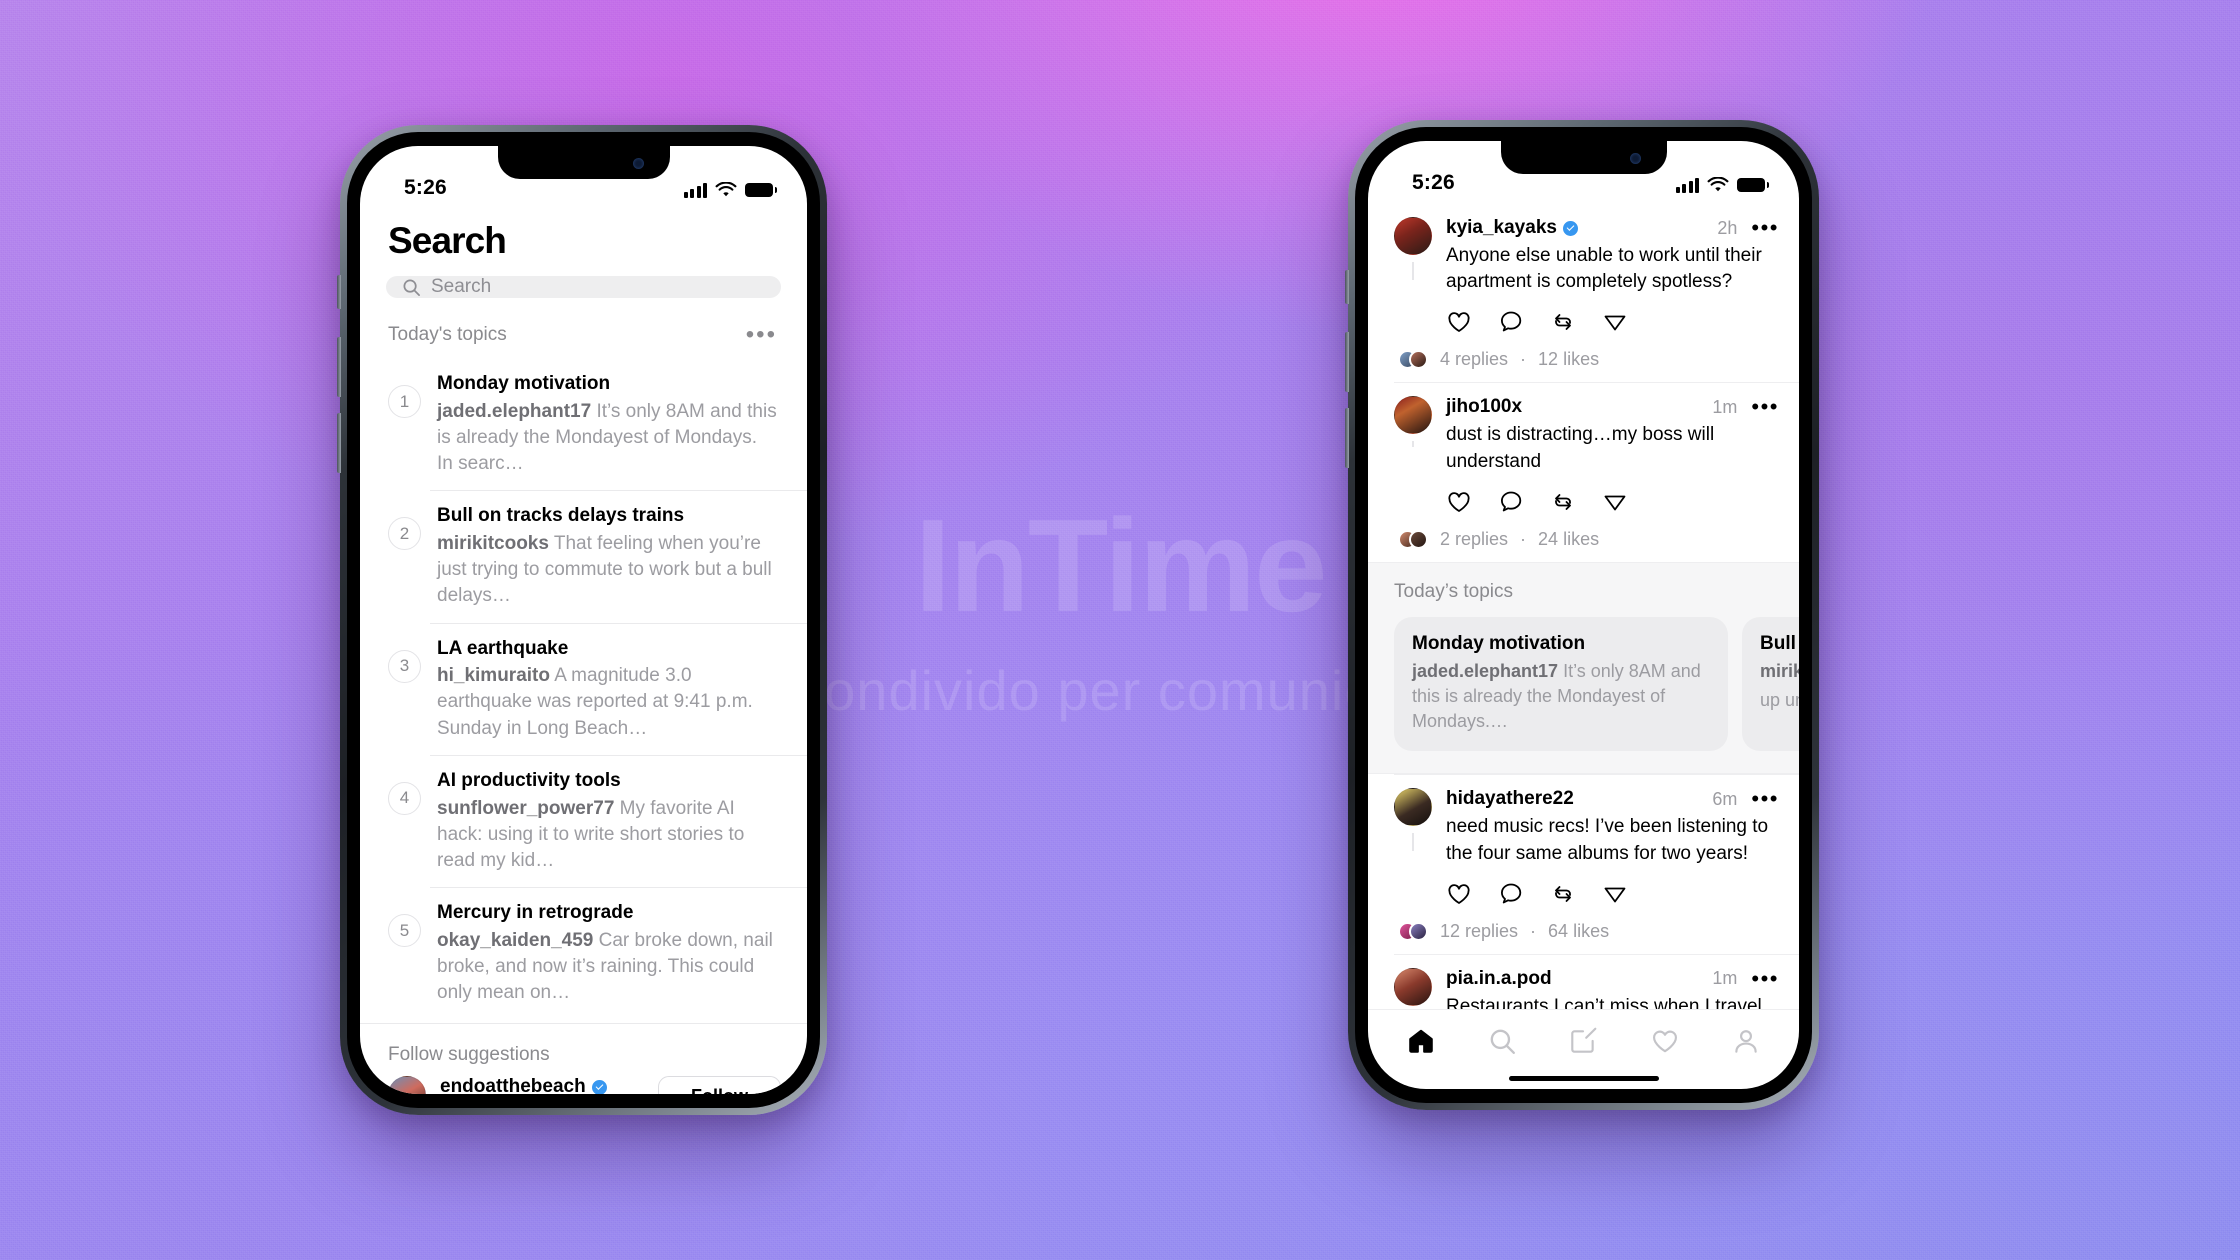 This screenshot has width=2240, height=1260. Describe the element at coordinates (1578, 931) in the screenshot. I see `post-likes-count: 64 likes` at that location.